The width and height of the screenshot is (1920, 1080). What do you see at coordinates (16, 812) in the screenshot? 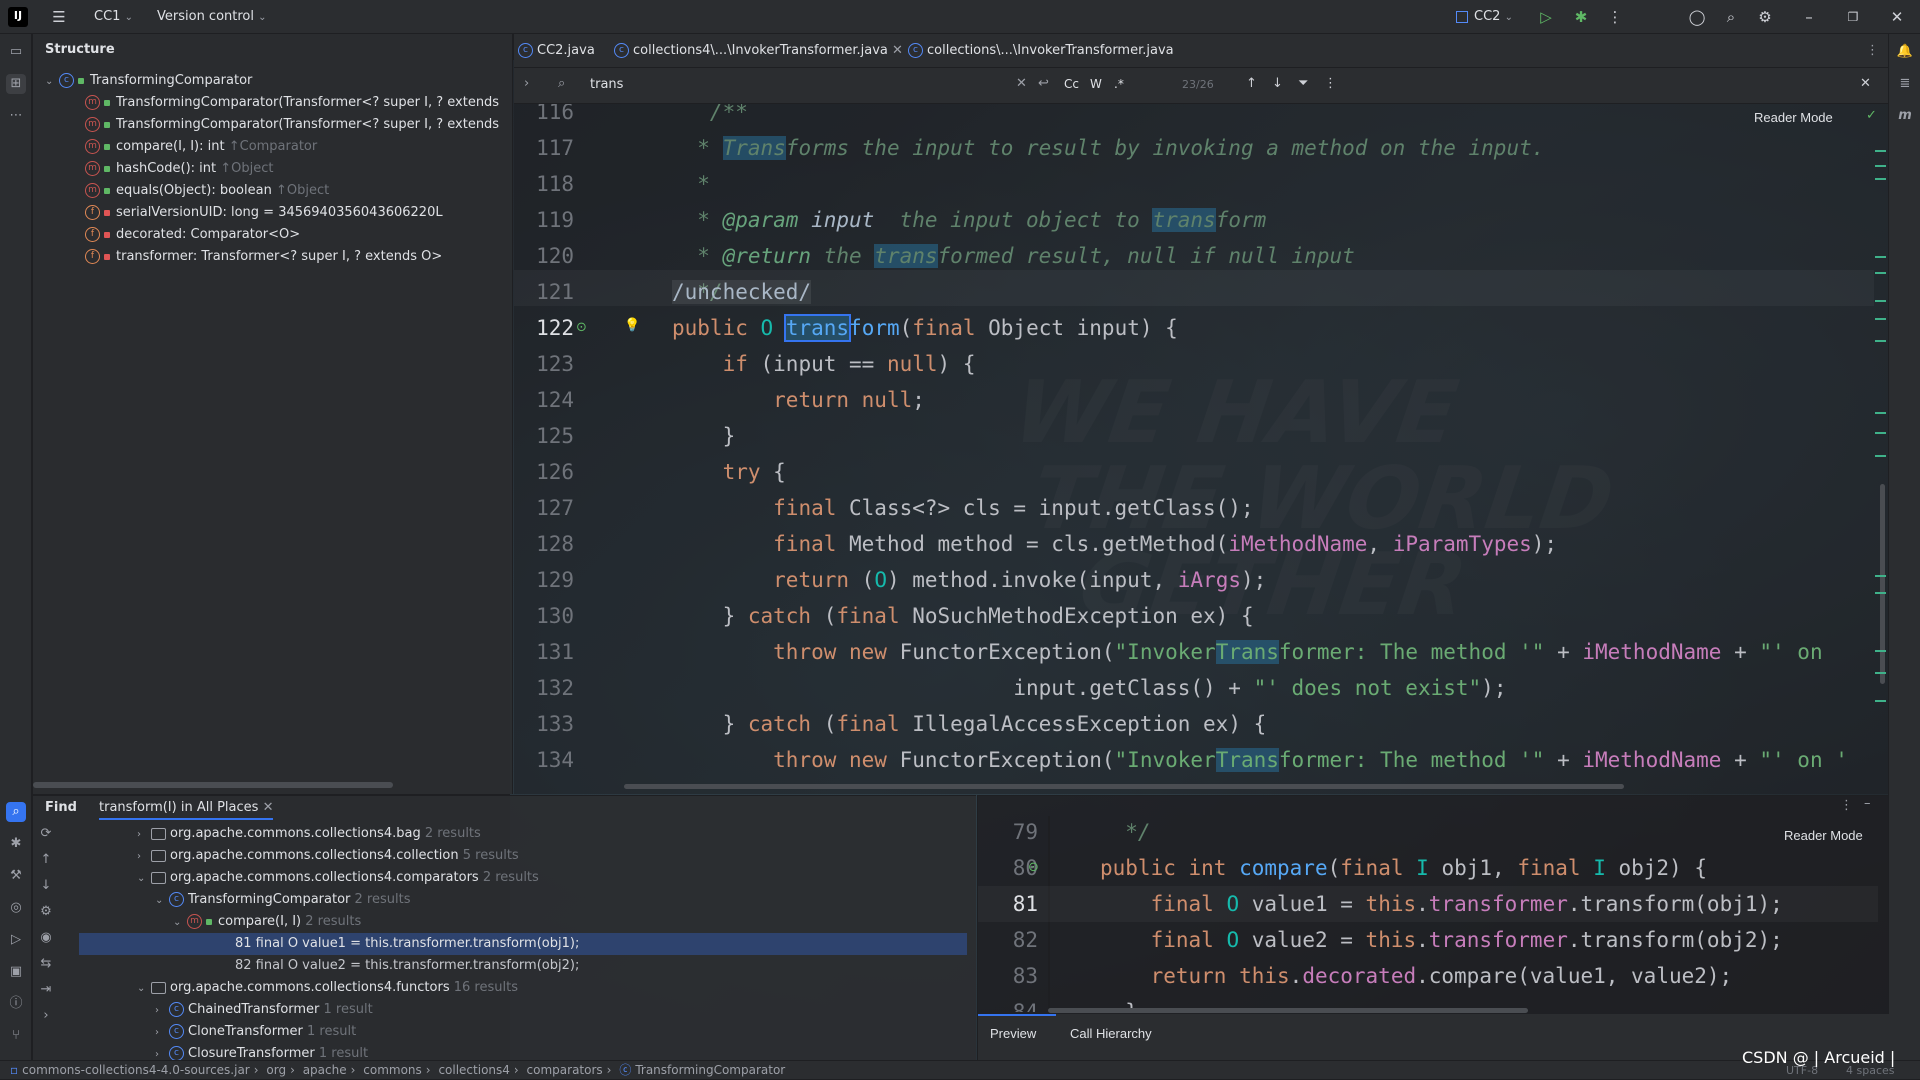
I see `find-tool-icon: ⌕` at bounding box center [16, 812].